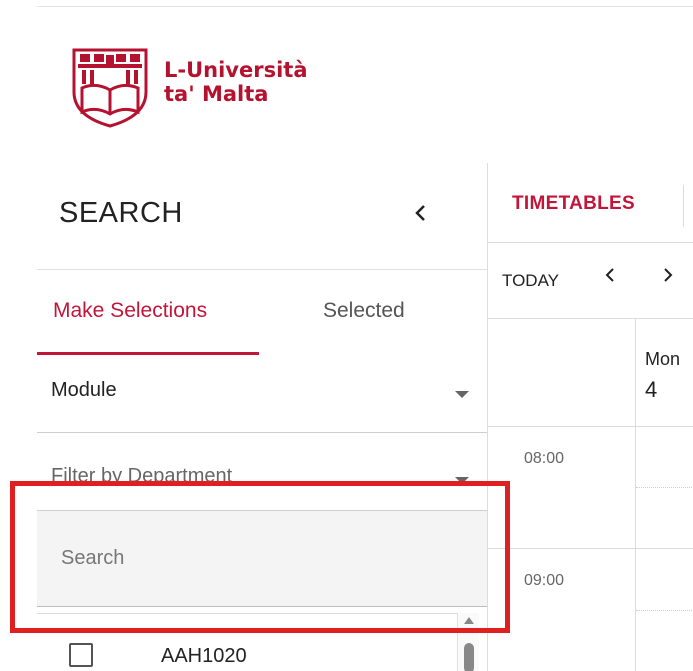  What do you see at coordinates (247, 613) in the screenshot?
I see `list-top-border` at bounding box center [247, 613].